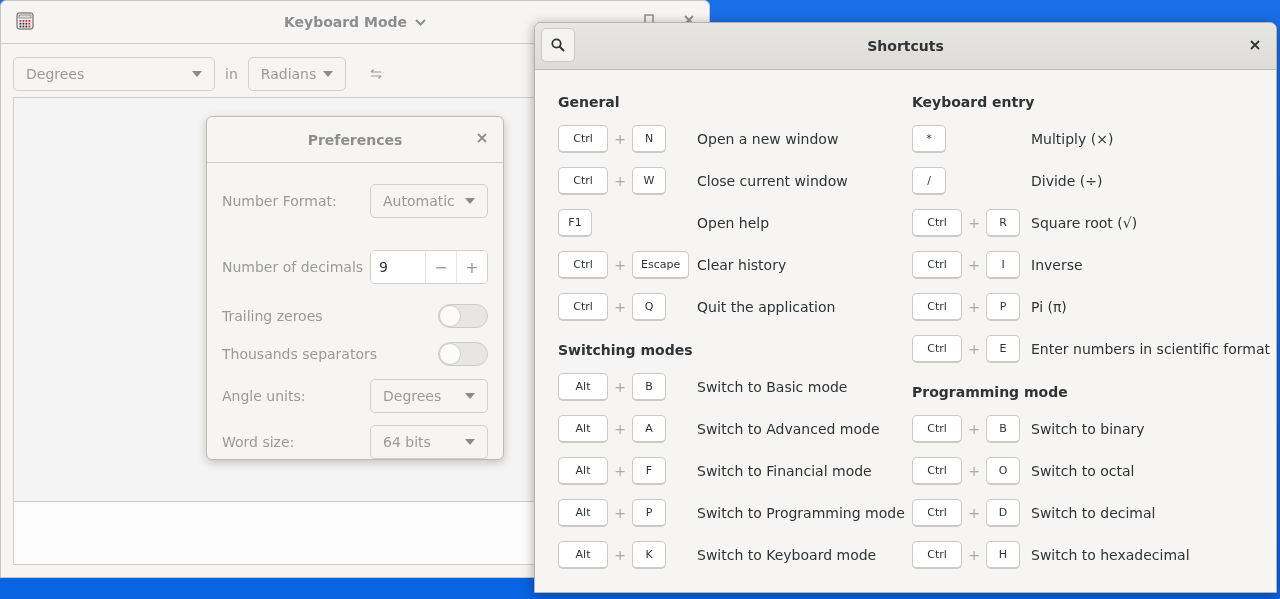  What do you see at coordinates (1067, 181) in the screenshot?
I see `shortcut-description: Divide (÷)` at bounding box center [1067, 181].